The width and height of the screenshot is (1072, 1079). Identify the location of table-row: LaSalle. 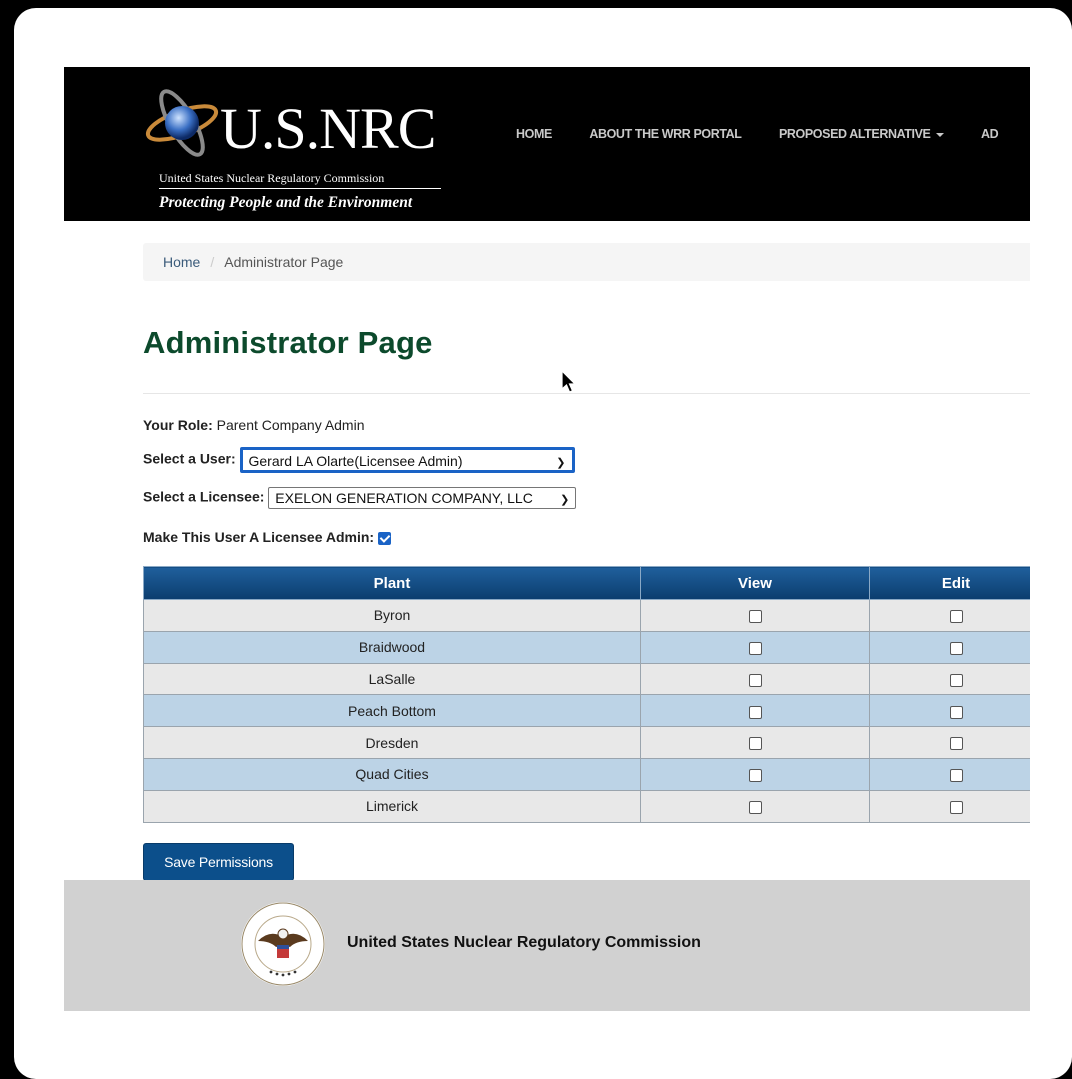
(586, 679).